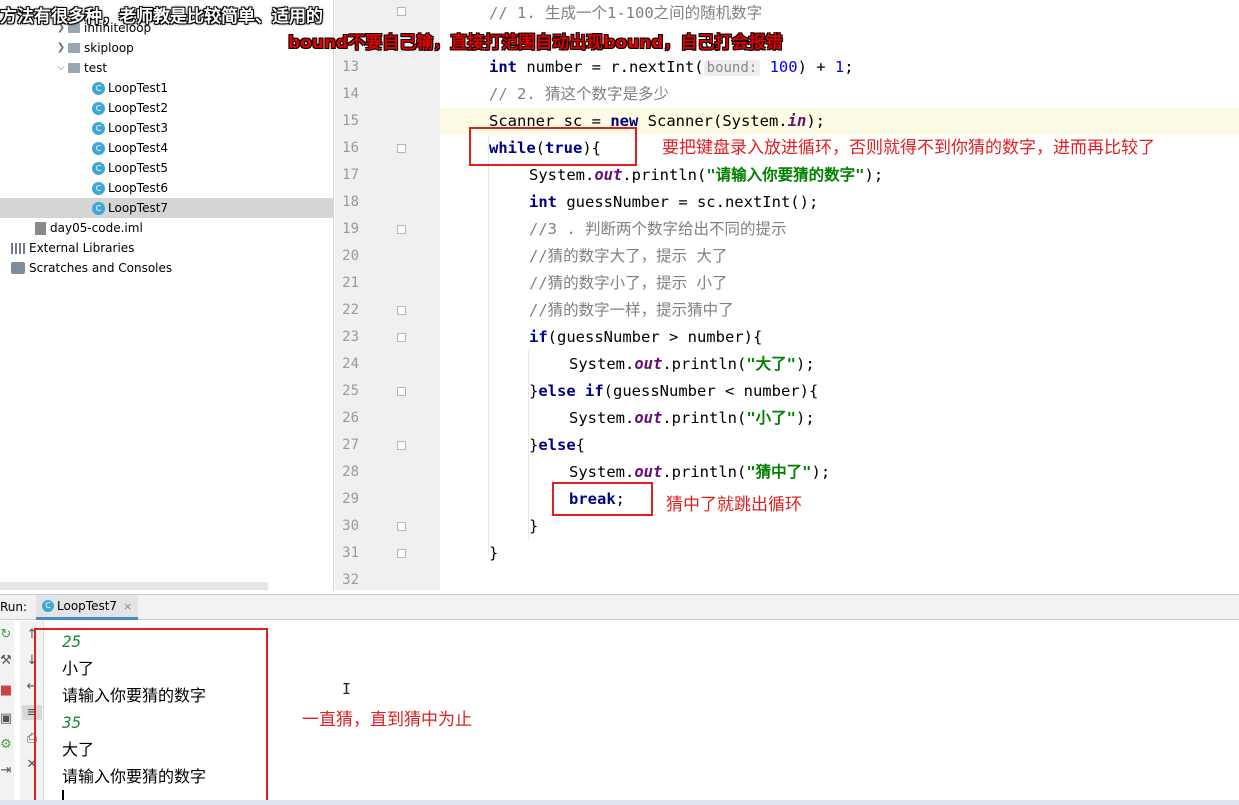 The image size is (1239, 805). I want to click on tree-item-label: LoopTest3, so click(138, 128).